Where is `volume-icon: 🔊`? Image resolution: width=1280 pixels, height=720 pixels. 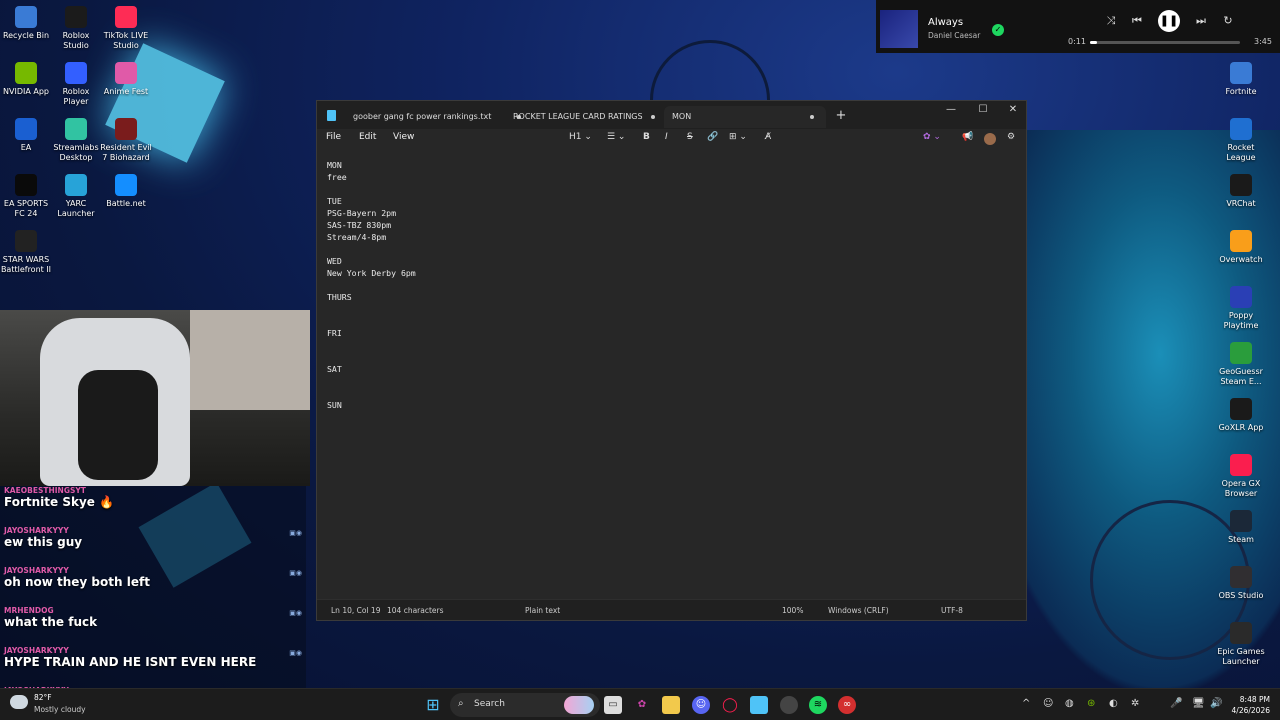 volume-icon: 🔊 is located at coordinates (1216, 703).